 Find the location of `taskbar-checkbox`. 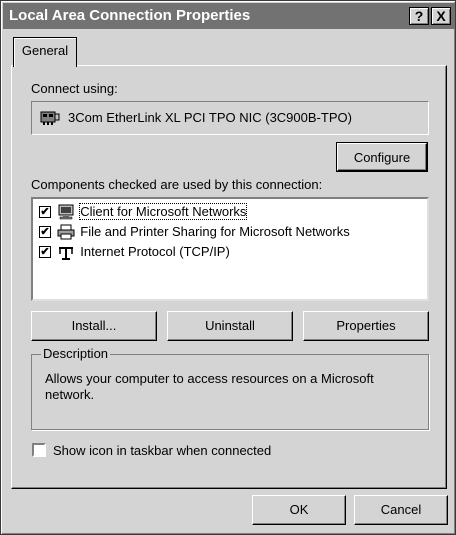

taskbar-checkbox is located at coordinates (39, 450).